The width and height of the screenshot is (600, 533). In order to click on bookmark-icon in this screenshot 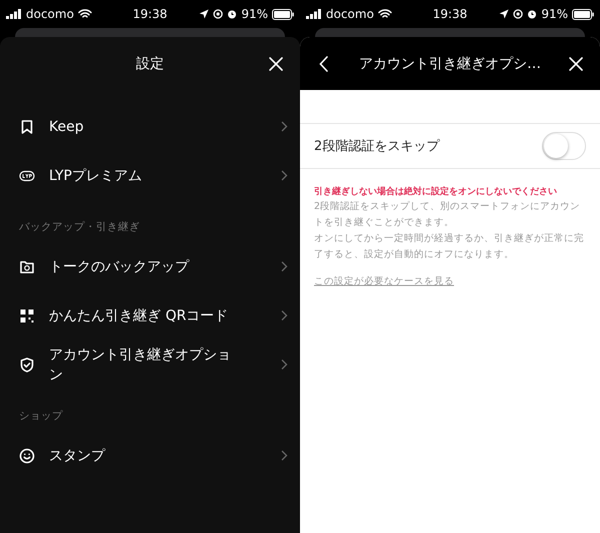, I will do `click(27, 126)`.